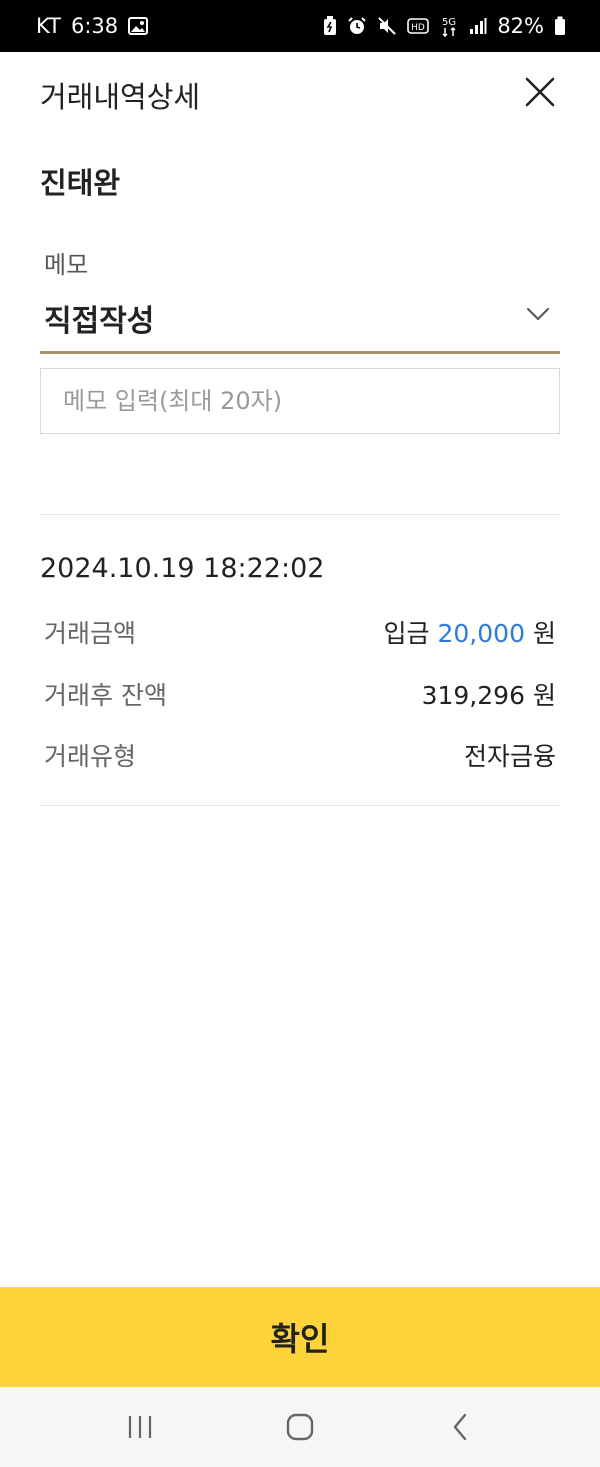  What do you see at coordinates (182, 568) in the screenshot?
I see `transaction-datetime: 2024.10.19 18:22:02` at bounding box center [182, 568].